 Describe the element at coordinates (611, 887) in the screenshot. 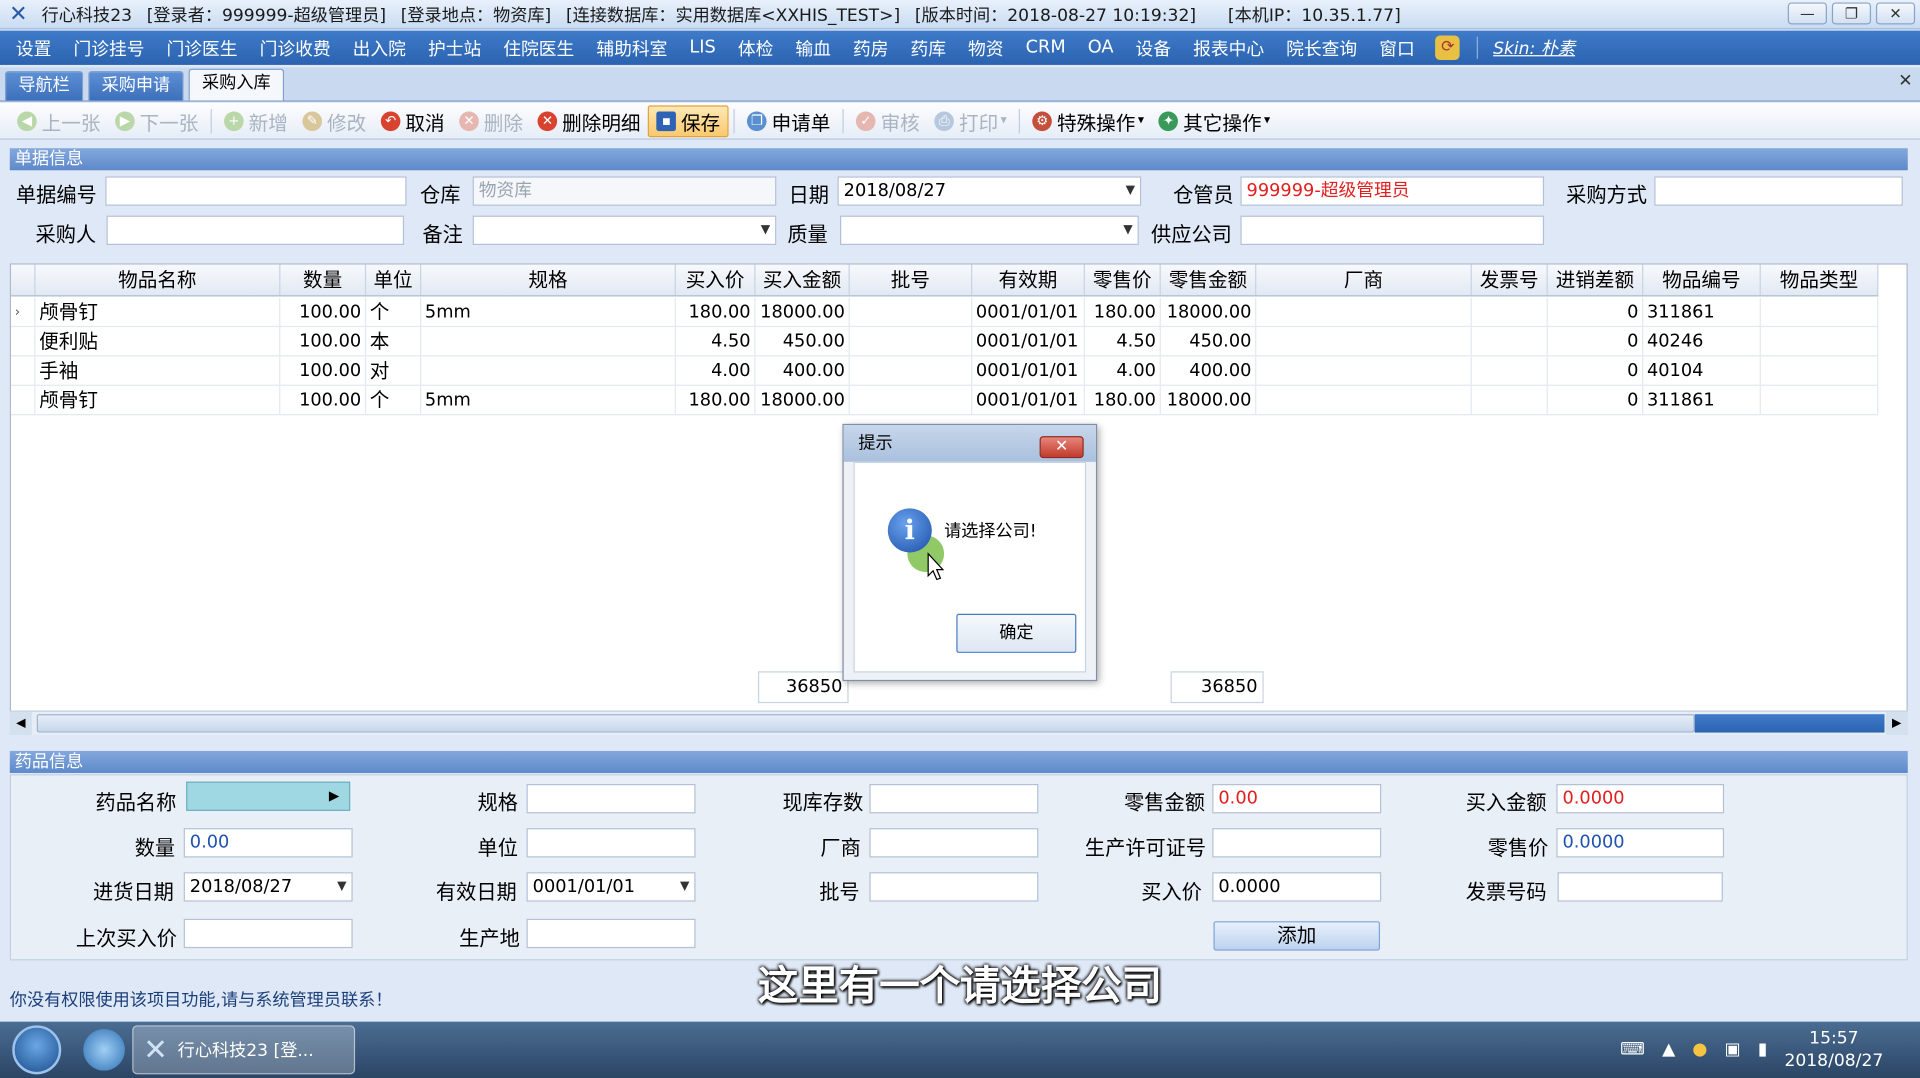

I see `expiry-field: 0001/01/01 ▼` at that location.